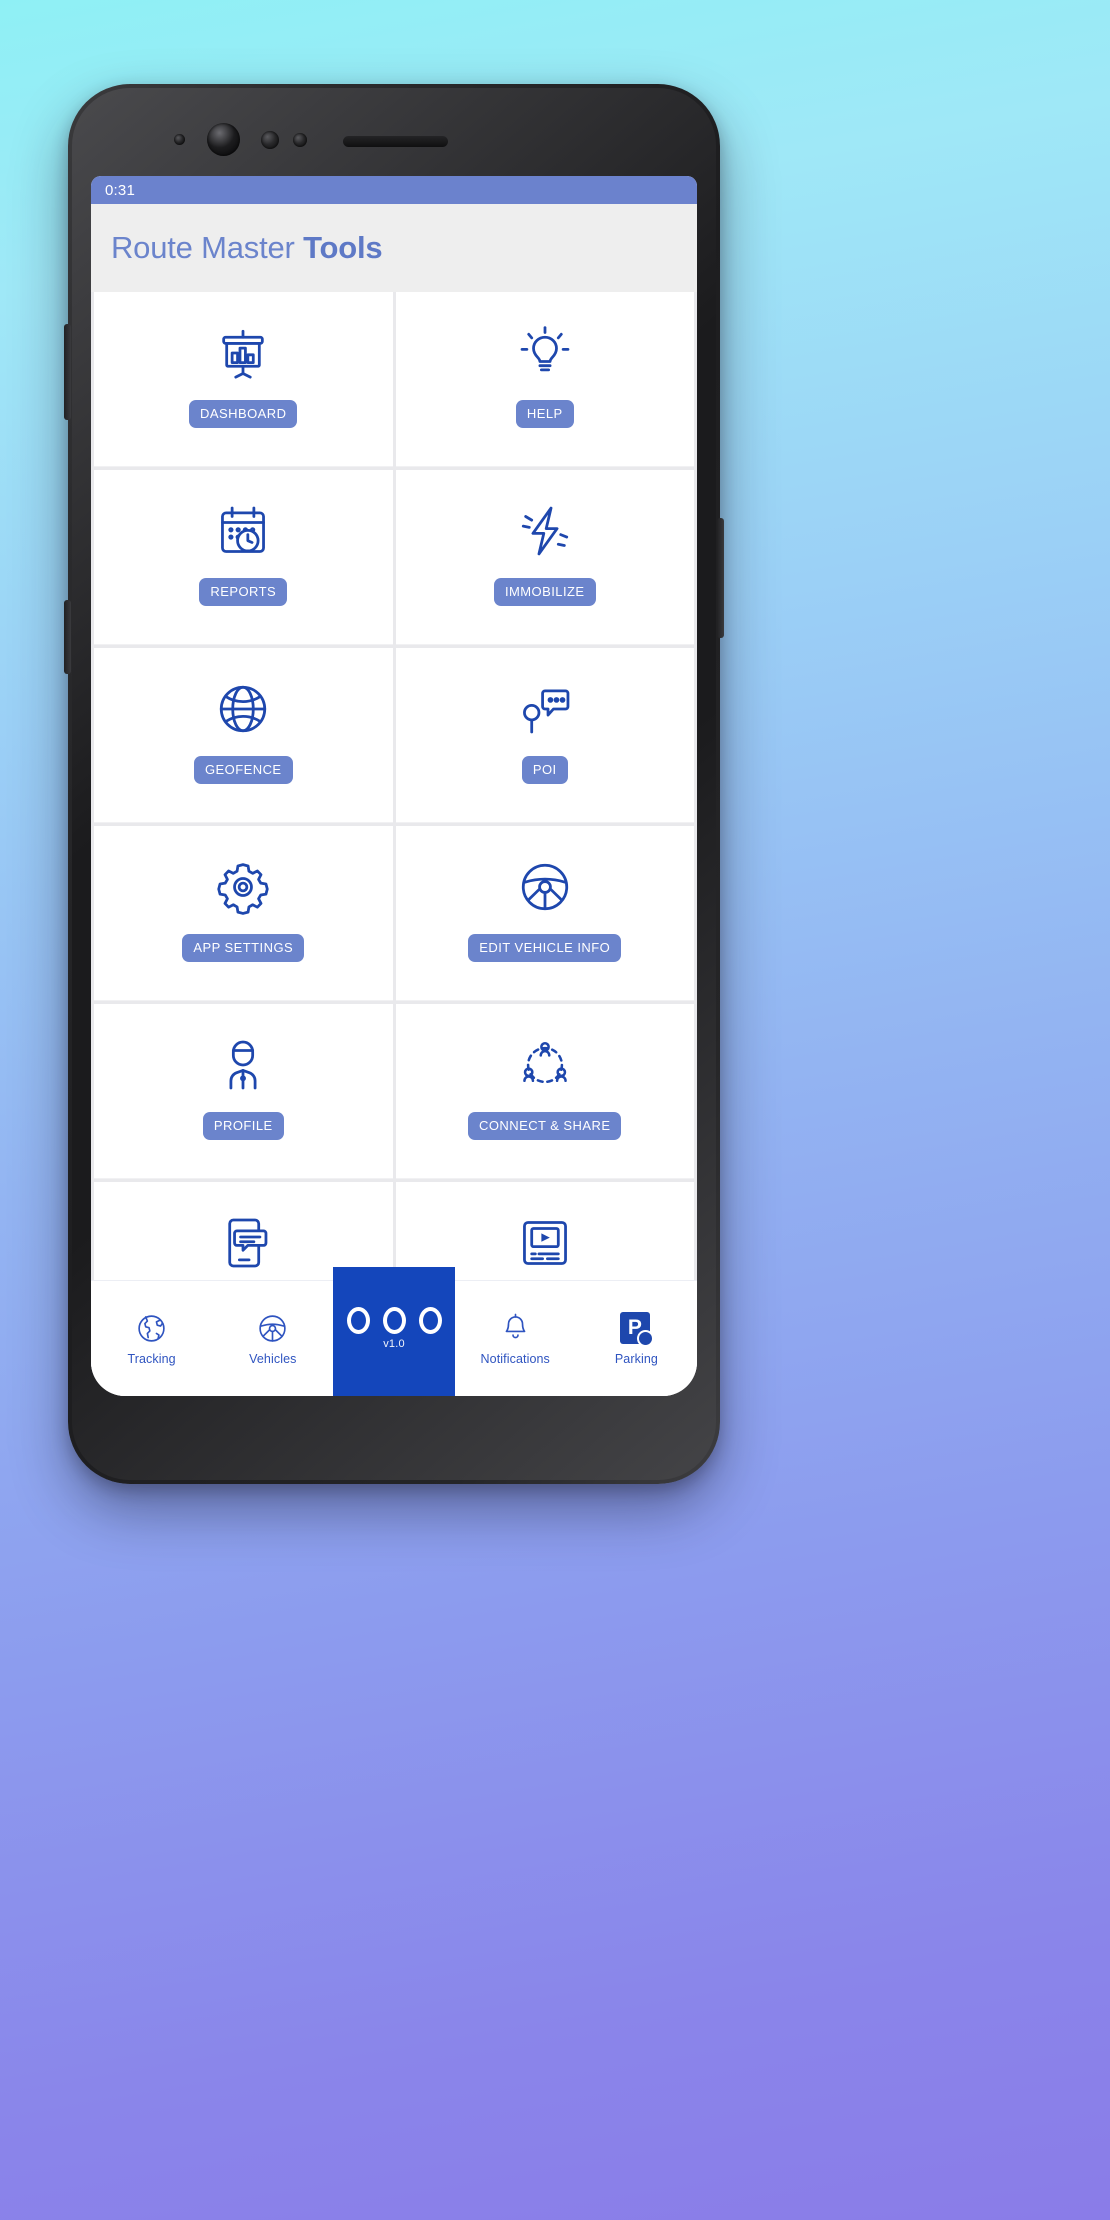  I want to click on nav-item-more-active: v1.0, so click(394, 1331).